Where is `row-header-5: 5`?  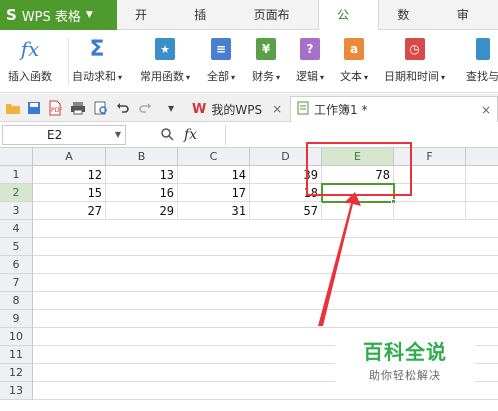
row-header-5: 5 is located at coordinates (16, 247).